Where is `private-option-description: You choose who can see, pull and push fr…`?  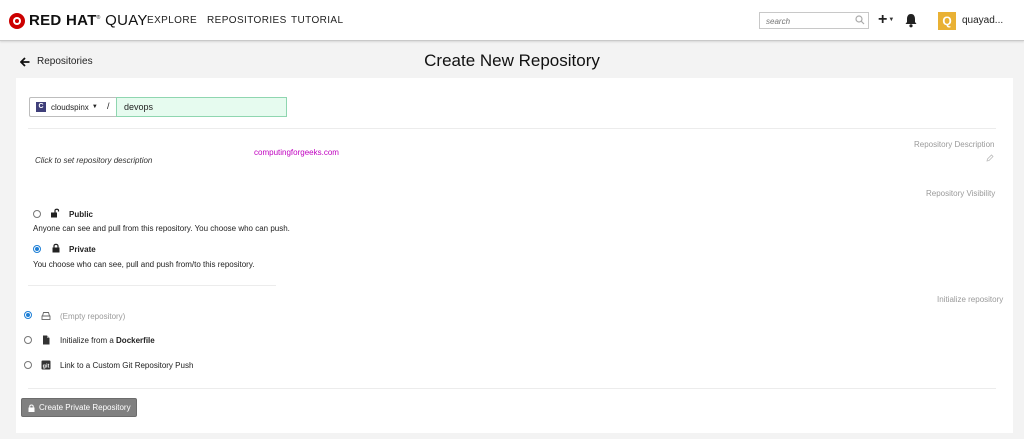
private-option-description: You choose who can see, pull and push fr… is located at coordinates (144, 264).